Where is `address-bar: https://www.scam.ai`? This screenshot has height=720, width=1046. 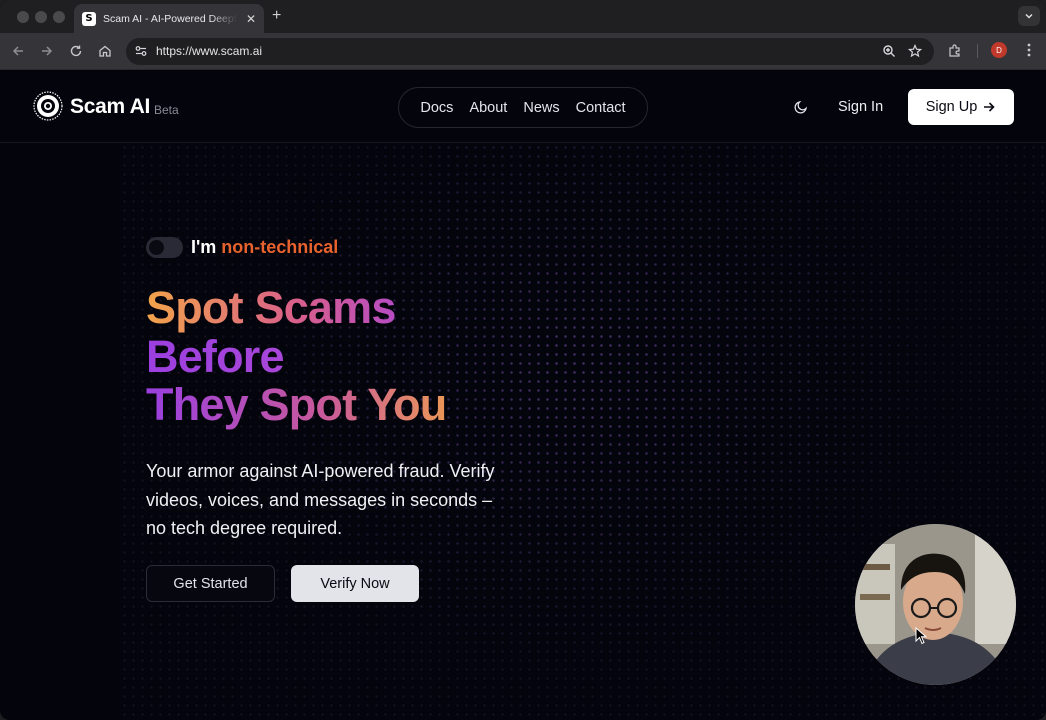 address-bar: https://www.scam.ai is located at coordinates (530, 51).